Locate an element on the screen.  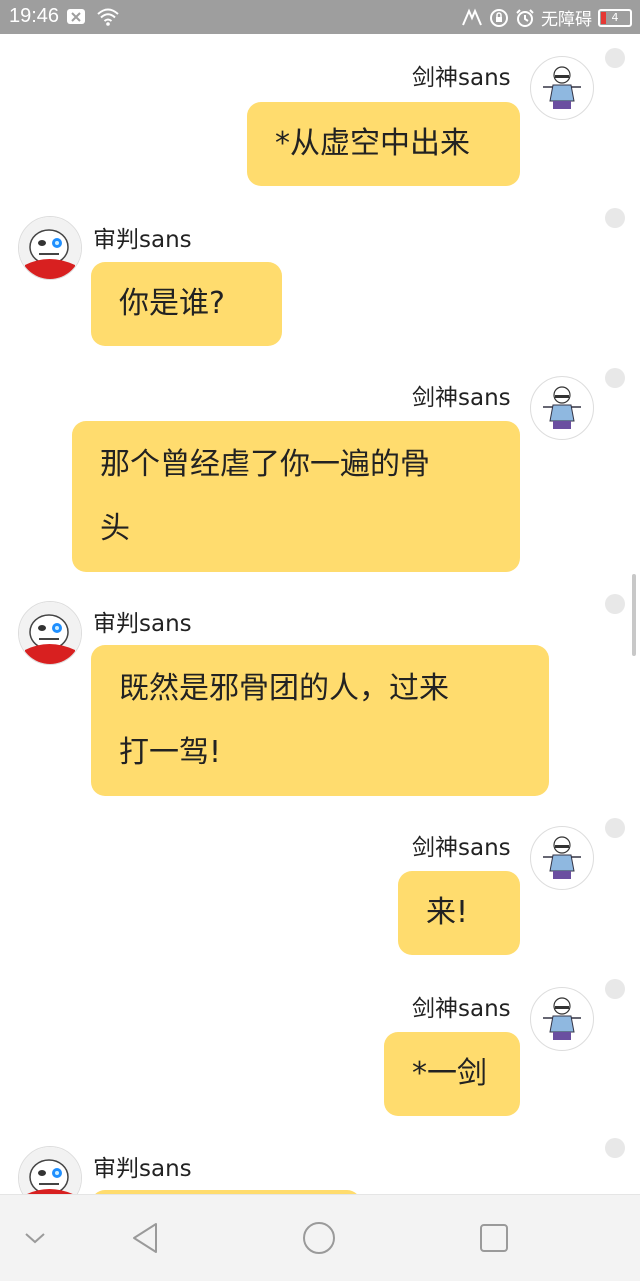
message-bubble: *从虚空中出来 is located at coordinates (383, 144).